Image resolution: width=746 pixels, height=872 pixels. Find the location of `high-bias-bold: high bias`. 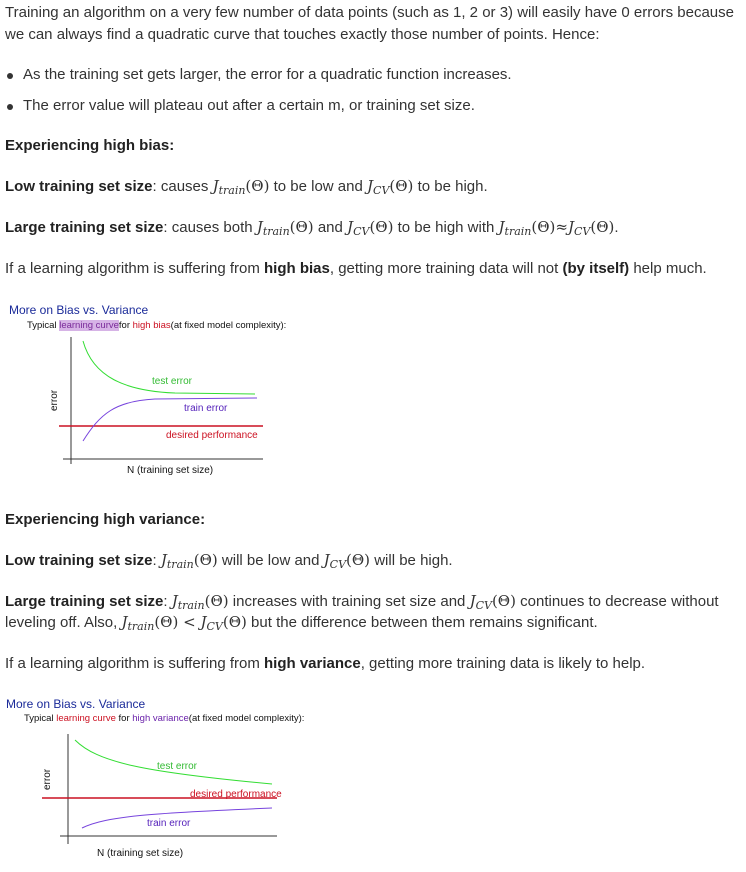

high-bias-bold: high bias is located at coordinates (297, 268).